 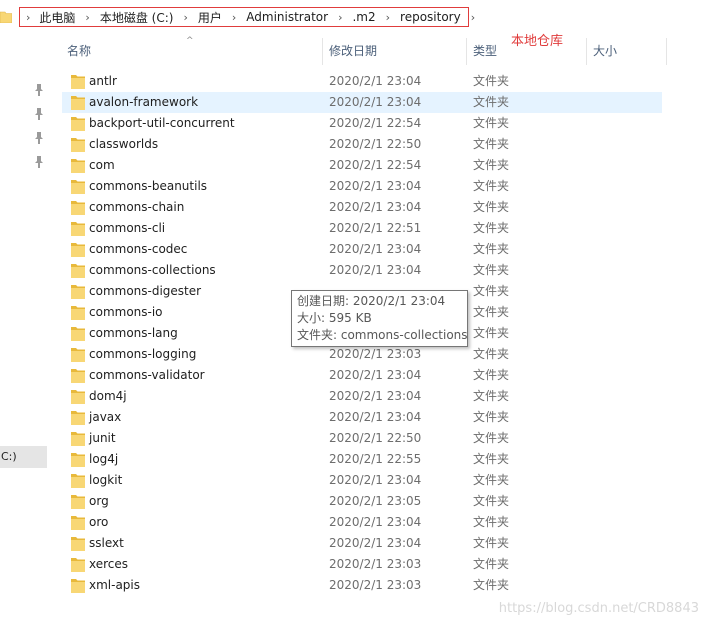 What do you see at coordinates (115, 585) in the screenshot?
I see `file-name: xml-apis` at bounding box center [115, 585].